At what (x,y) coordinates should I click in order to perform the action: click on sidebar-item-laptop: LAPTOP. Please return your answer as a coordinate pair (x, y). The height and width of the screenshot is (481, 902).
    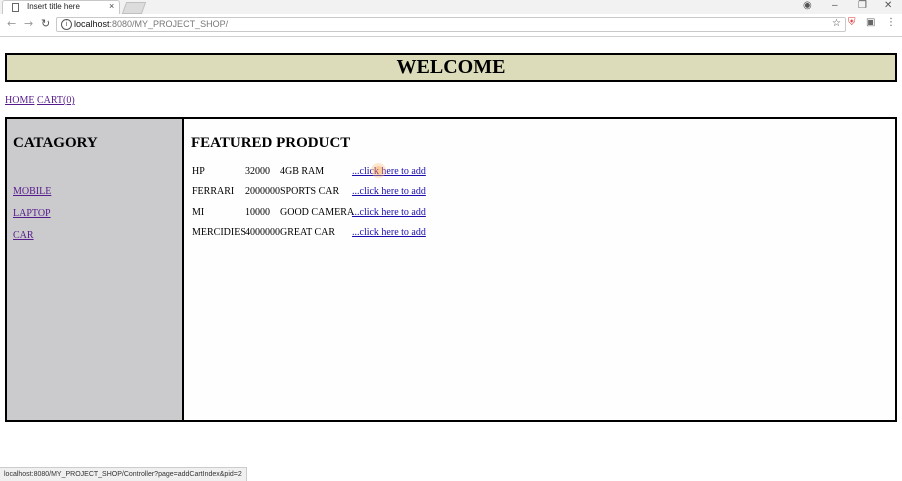
    Looking at the image, I should click on (32, 213).